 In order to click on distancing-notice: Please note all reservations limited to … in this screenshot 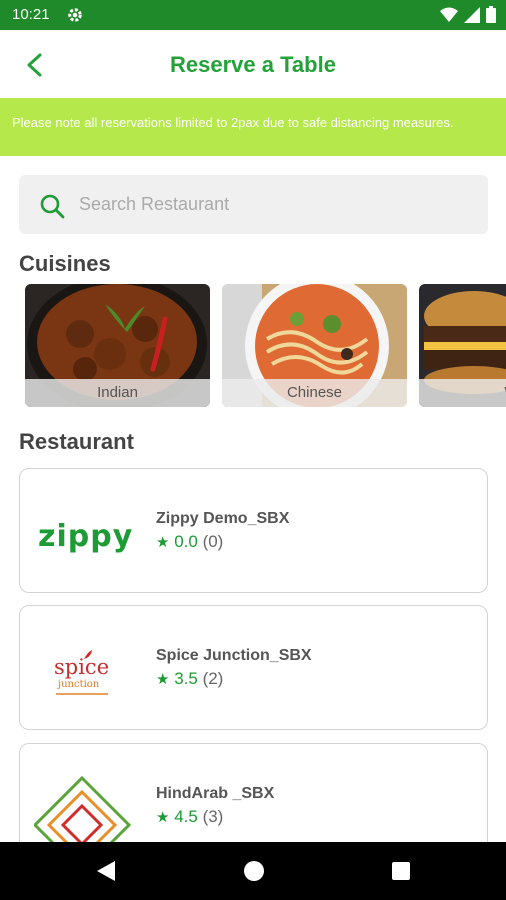, I will do `click(253, 127)`.